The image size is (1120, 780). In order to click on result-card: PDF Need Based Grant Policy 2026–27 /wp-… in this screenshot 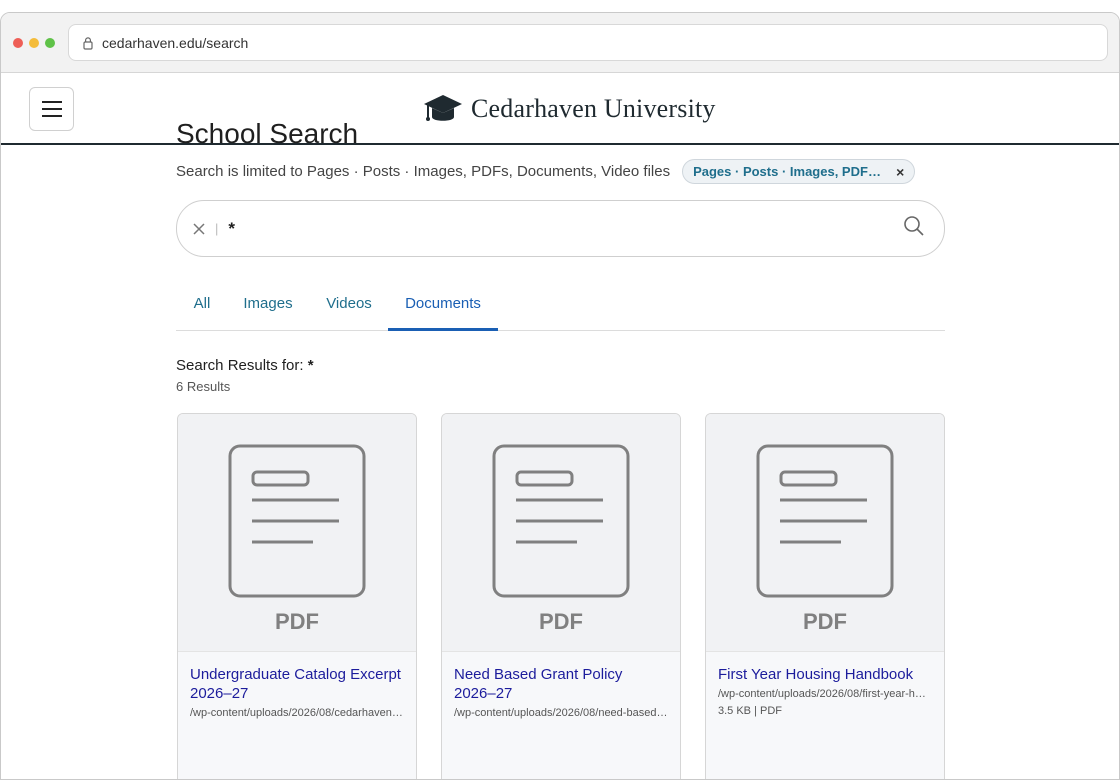, I will do `click(561, 596)`.